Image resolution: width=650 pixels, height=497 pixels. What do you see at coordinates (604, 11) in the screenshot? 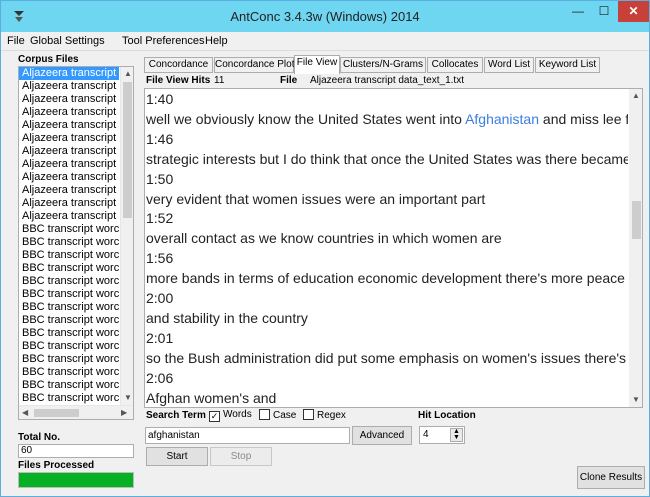
I see `maximize-button: ☐` at bounding box center [604, 11].